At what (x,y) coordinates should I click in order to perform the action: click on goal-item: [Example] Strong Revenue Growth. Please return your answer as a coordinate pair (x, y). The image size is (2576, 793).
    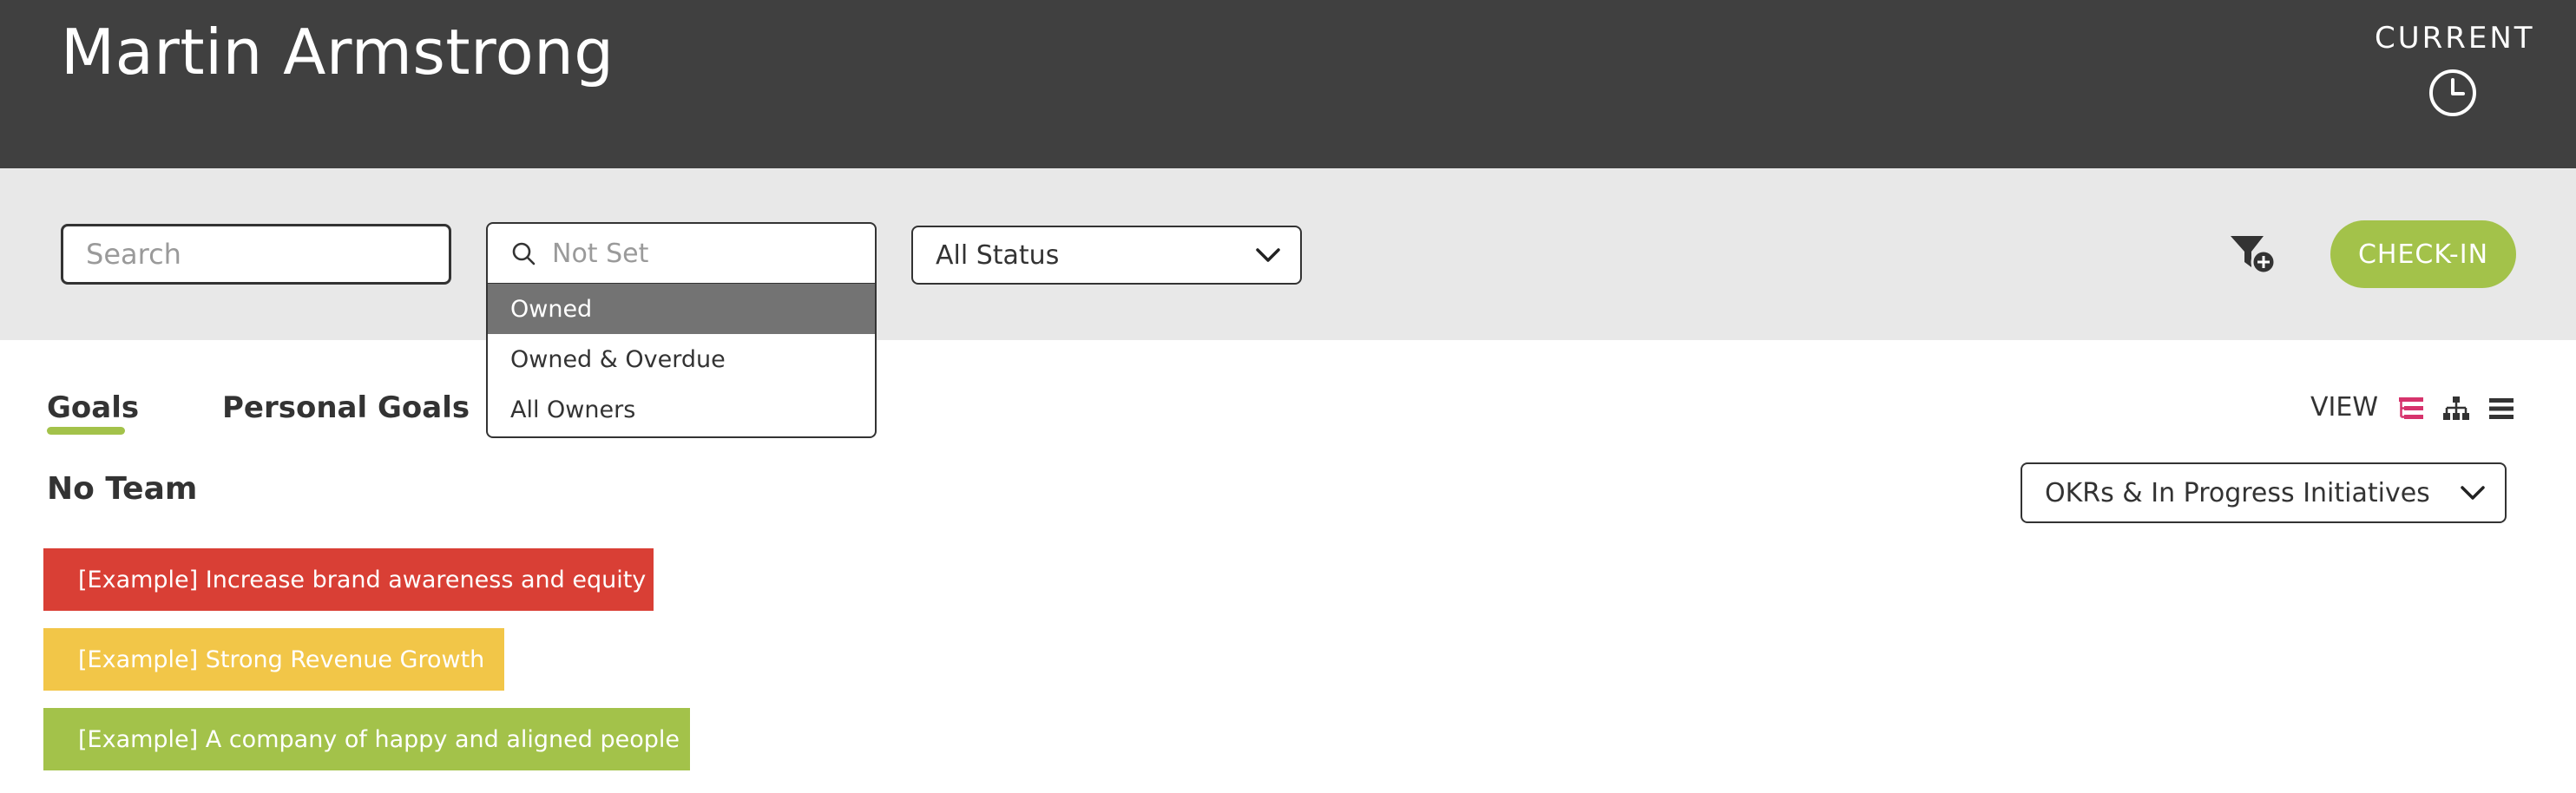
    Looking at the image, I should click on (273, 659).